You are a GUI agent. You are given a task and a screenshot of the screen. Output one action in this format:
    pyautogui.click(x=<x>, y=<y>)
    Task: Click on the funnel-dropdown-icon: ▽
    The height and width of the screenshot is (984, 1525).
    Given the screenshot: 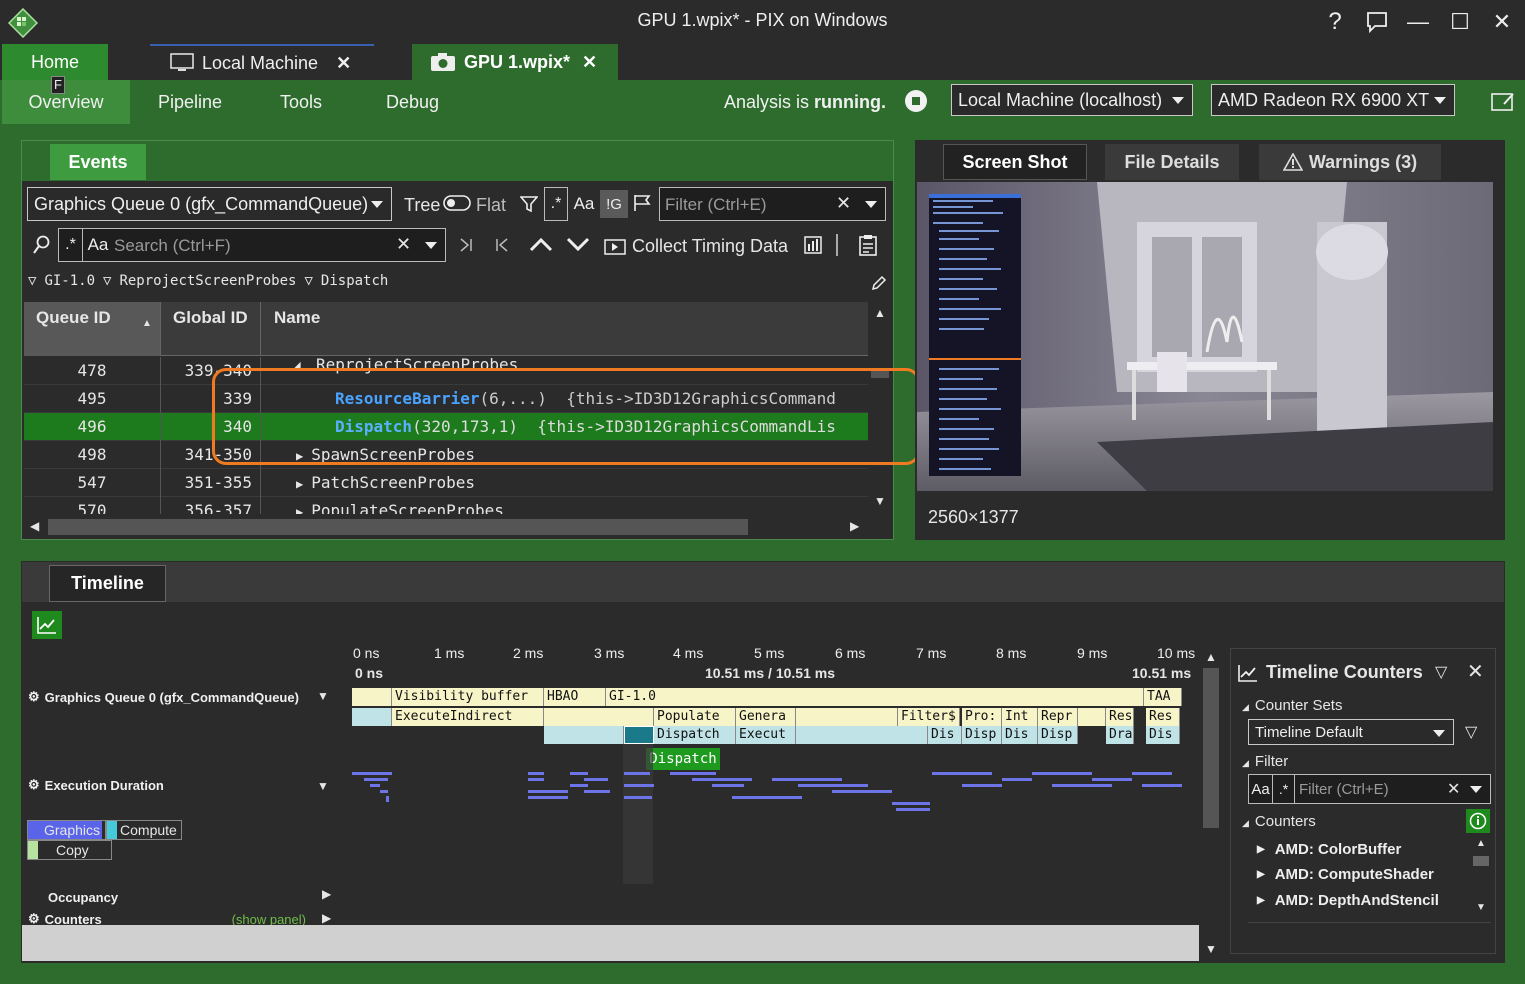 What is the action you would take?
    pyautogui.click(x=1471, y=732)
    